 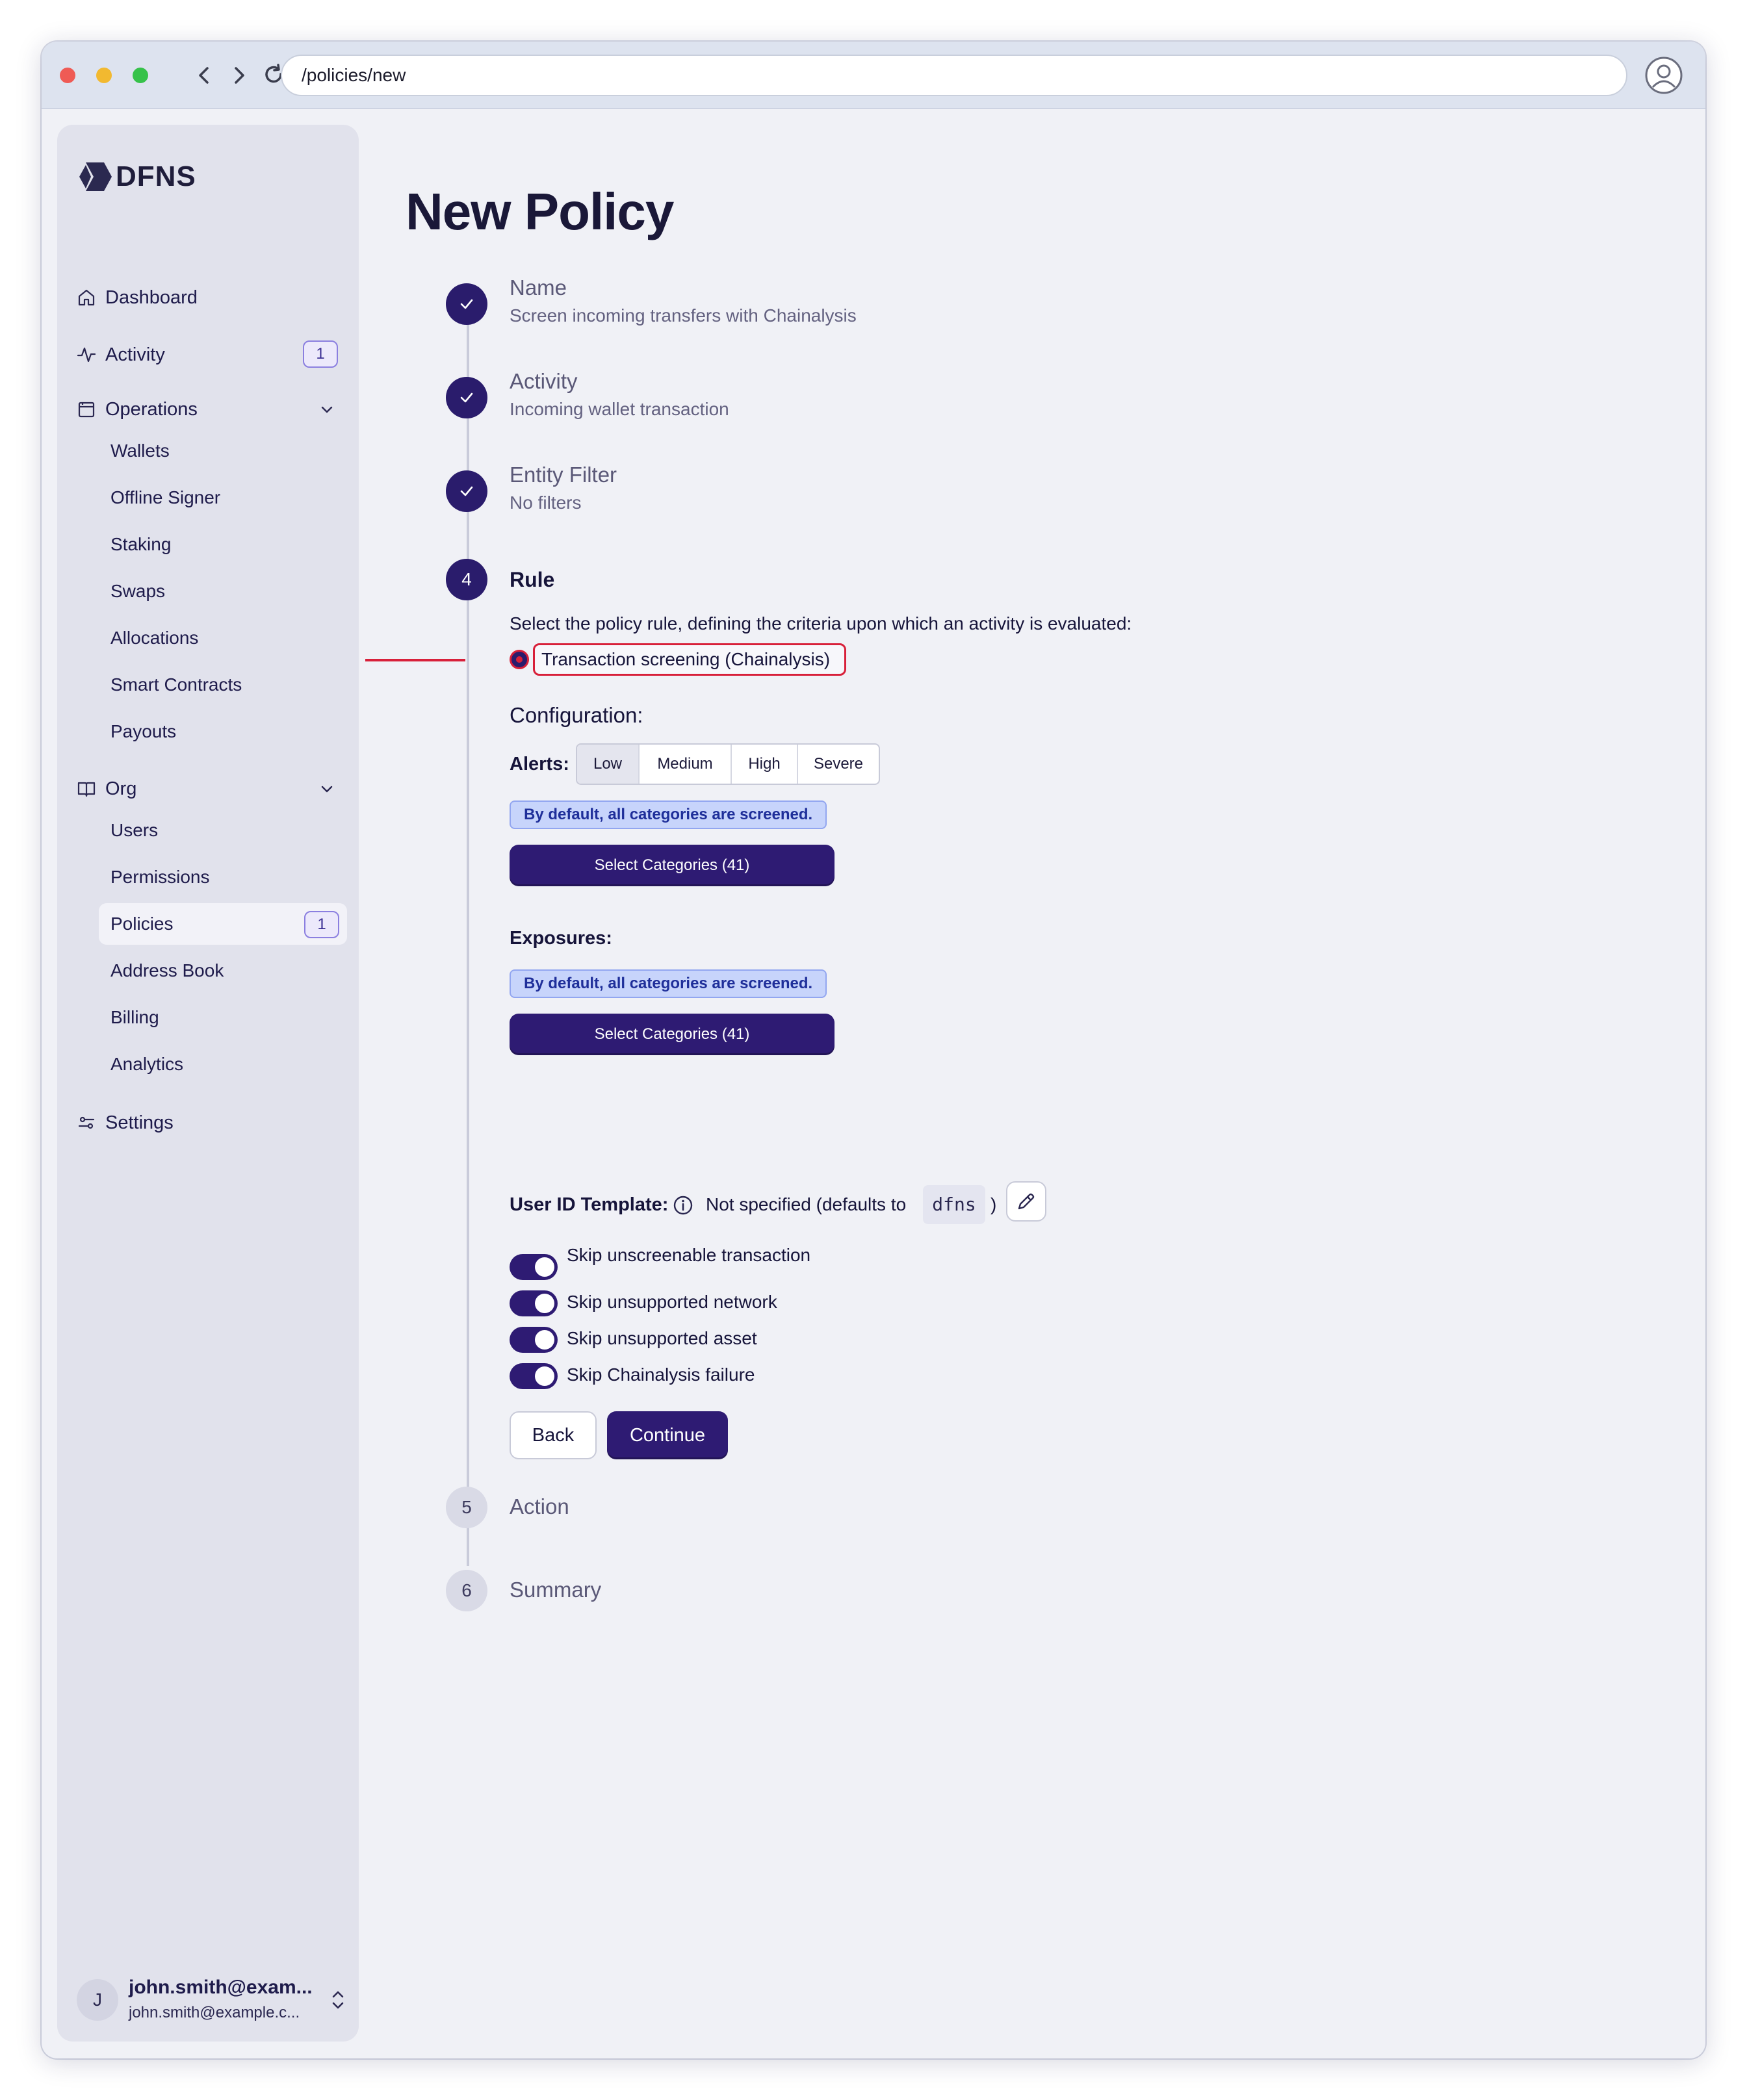 I want to click on chevron-up-down-icon, so click(x=338, y=2000).